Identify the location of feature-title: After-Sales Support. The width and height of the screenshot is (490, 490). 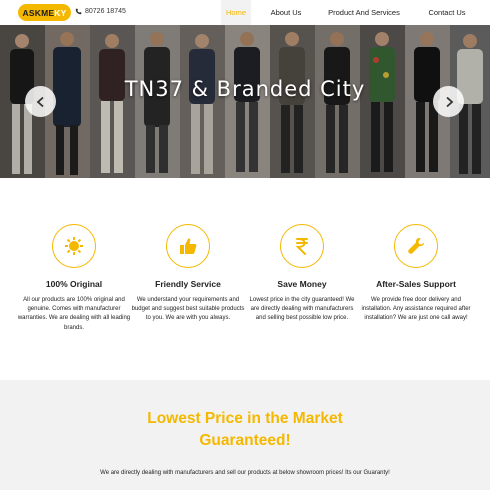
(416, 284).